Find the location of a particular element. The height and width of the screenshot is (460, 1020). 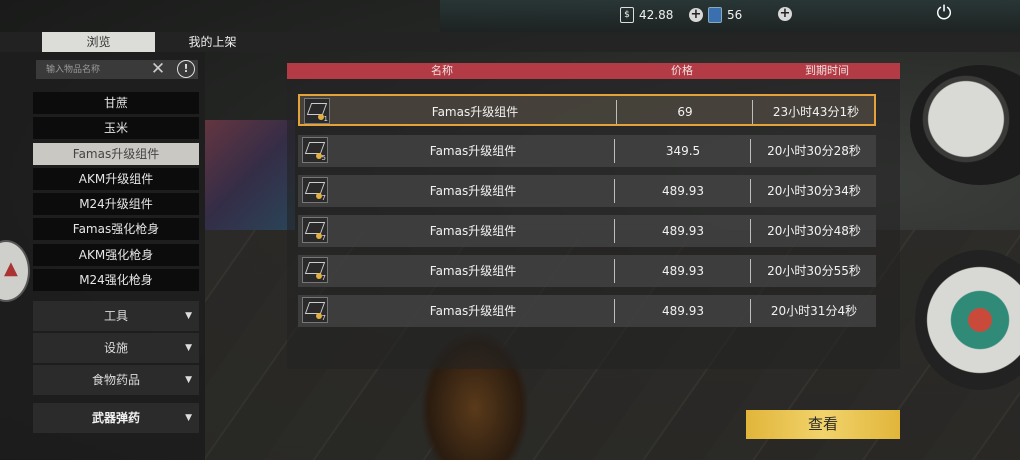

coin-icon: $ is located at coordinates (627, 15).